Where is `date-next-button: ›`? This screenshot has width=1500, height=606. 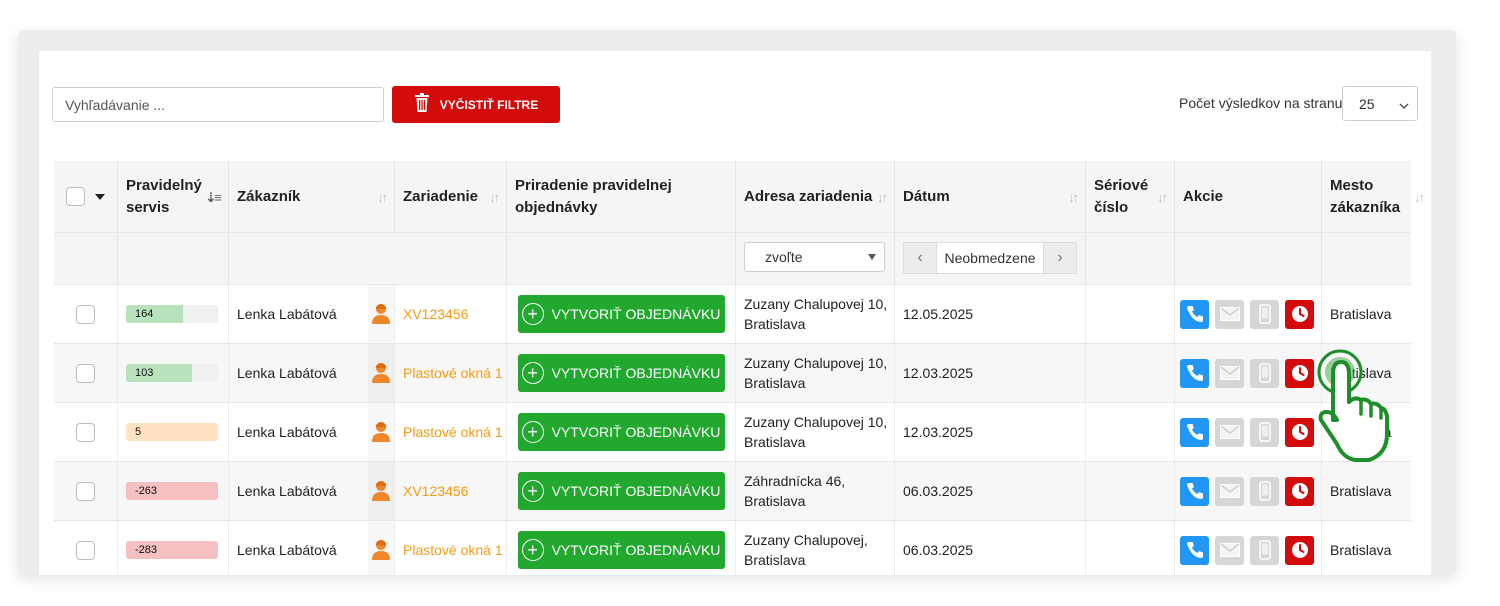 date-next-button: › is located at coordinates (1060, 258).